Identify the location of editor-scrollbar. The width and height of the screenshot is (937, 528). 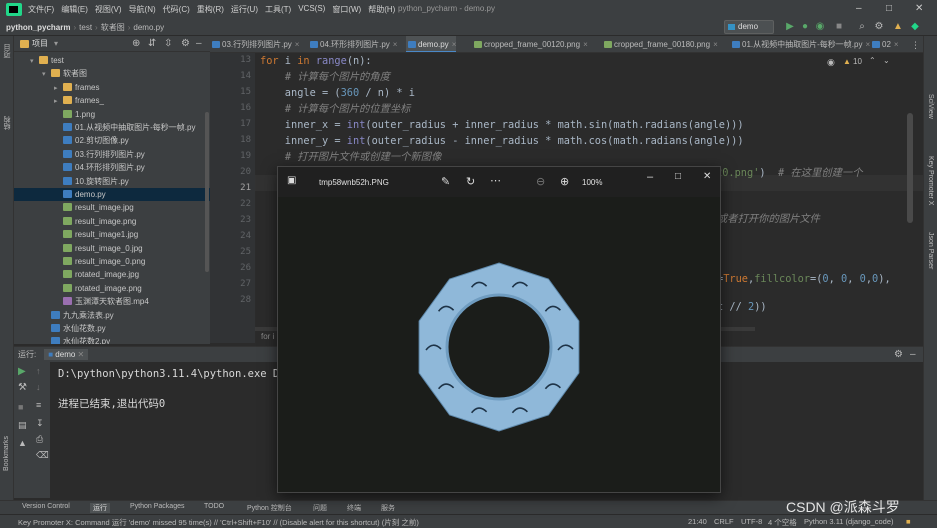
(910, 168).